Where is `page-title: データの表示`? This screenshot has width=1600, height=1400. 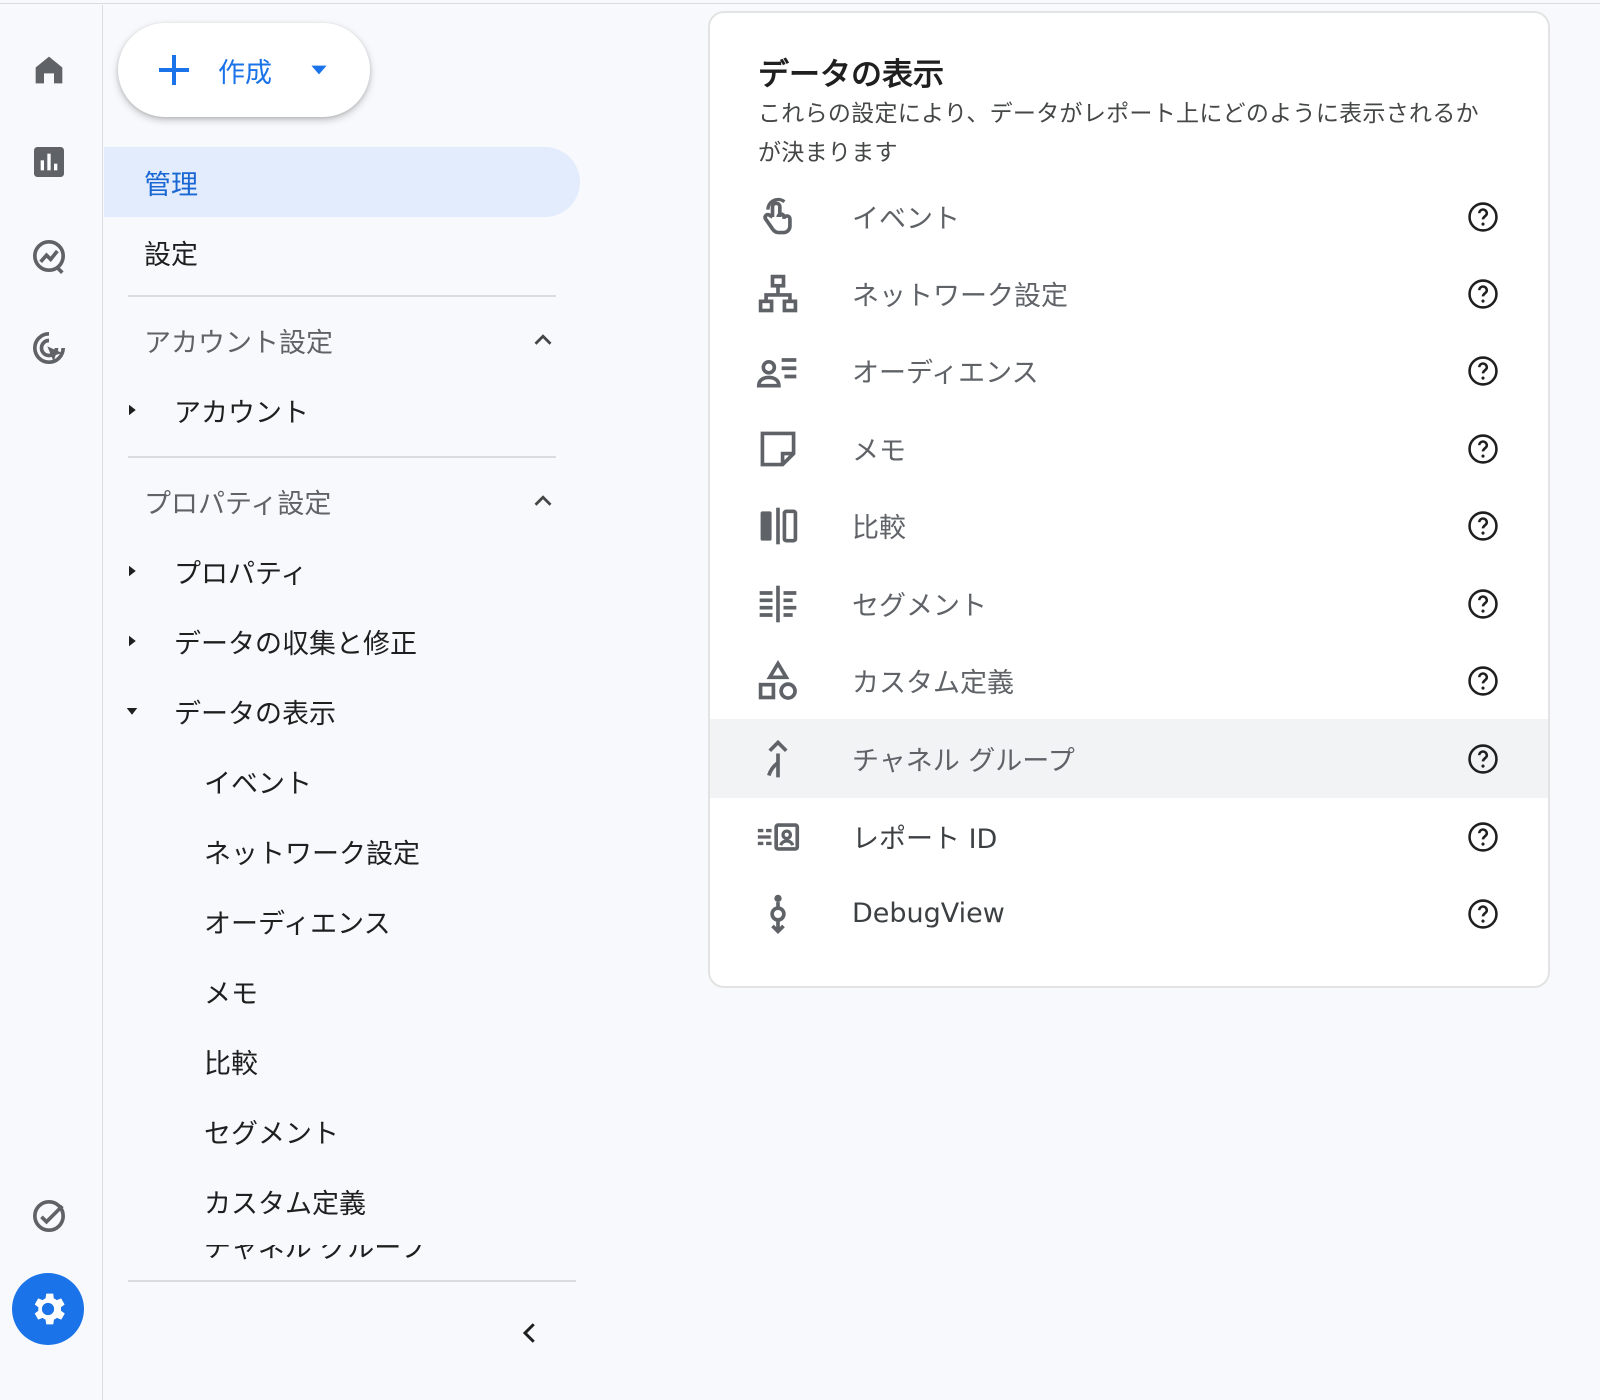 page-title: データの表示 is located at coordinates (851, 75).